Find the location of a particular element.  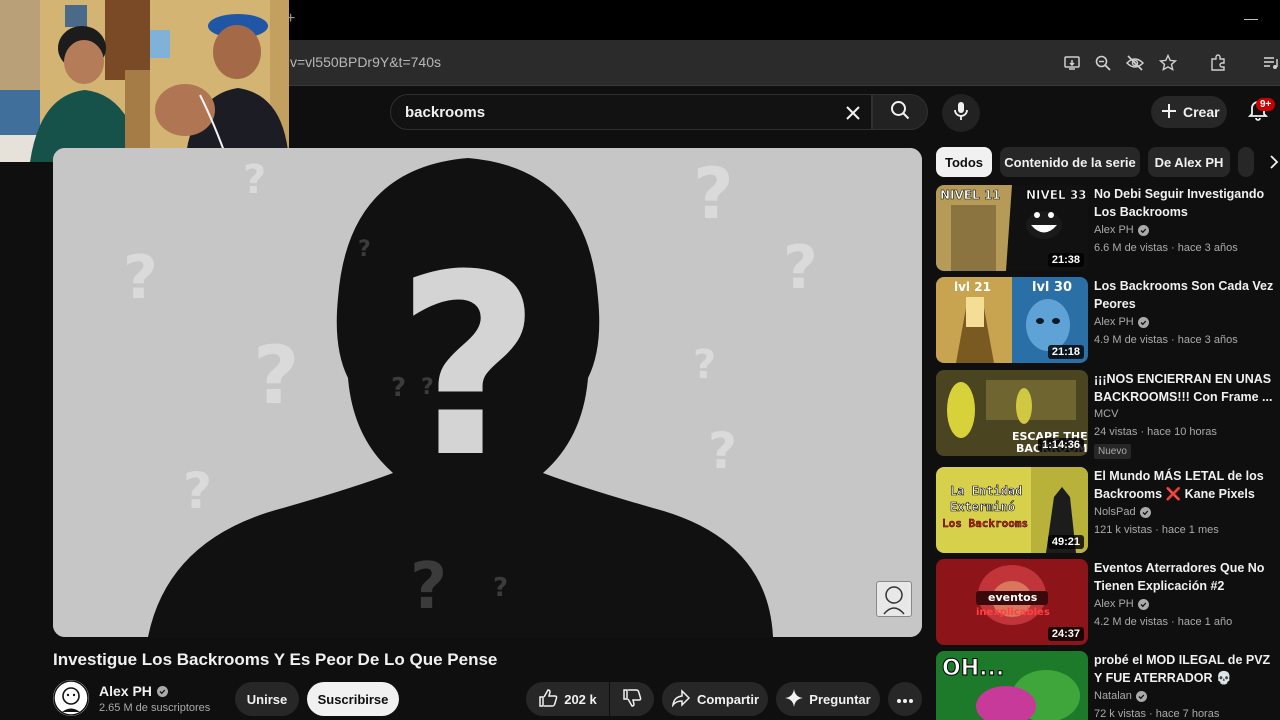

search-button is located at coordinates (900, 112).